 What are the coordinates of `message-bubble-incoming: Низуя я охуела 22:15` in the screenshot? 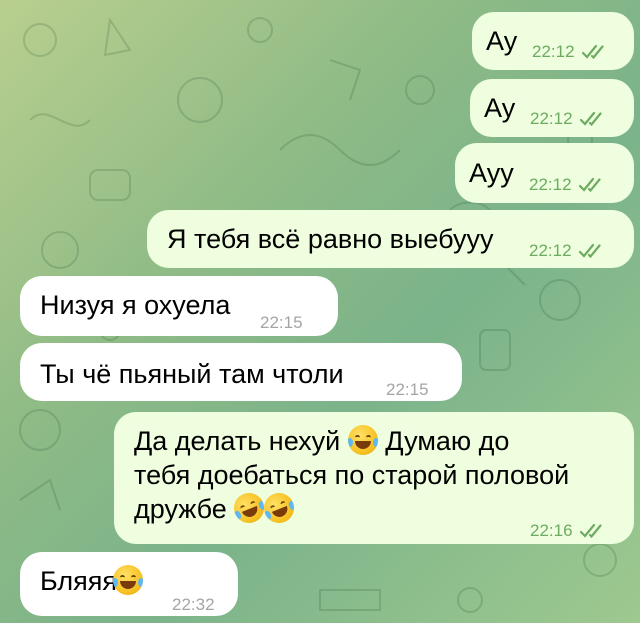 It's located at (179, 306).